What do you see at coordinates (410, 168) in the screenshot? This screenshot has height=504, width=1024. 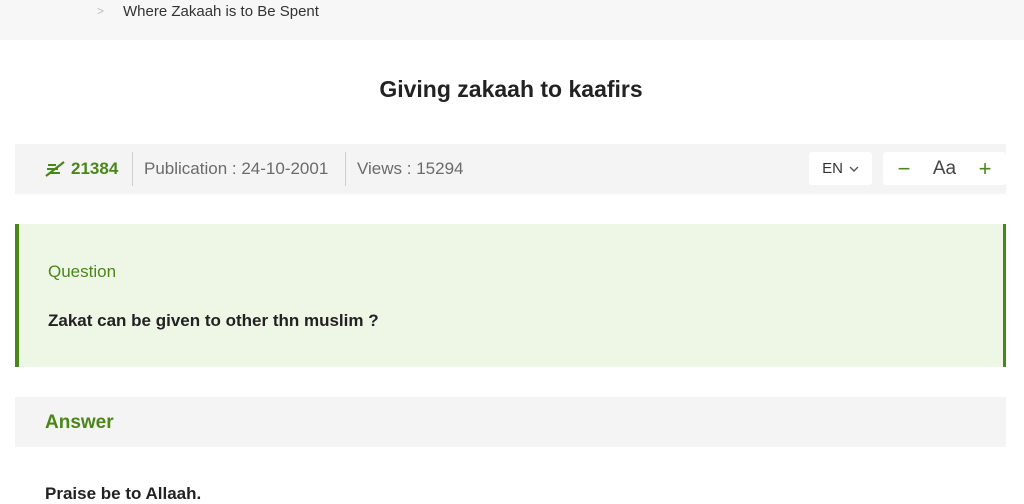 I see `views-count: Views : 15294` at bounding box center [410, 168].